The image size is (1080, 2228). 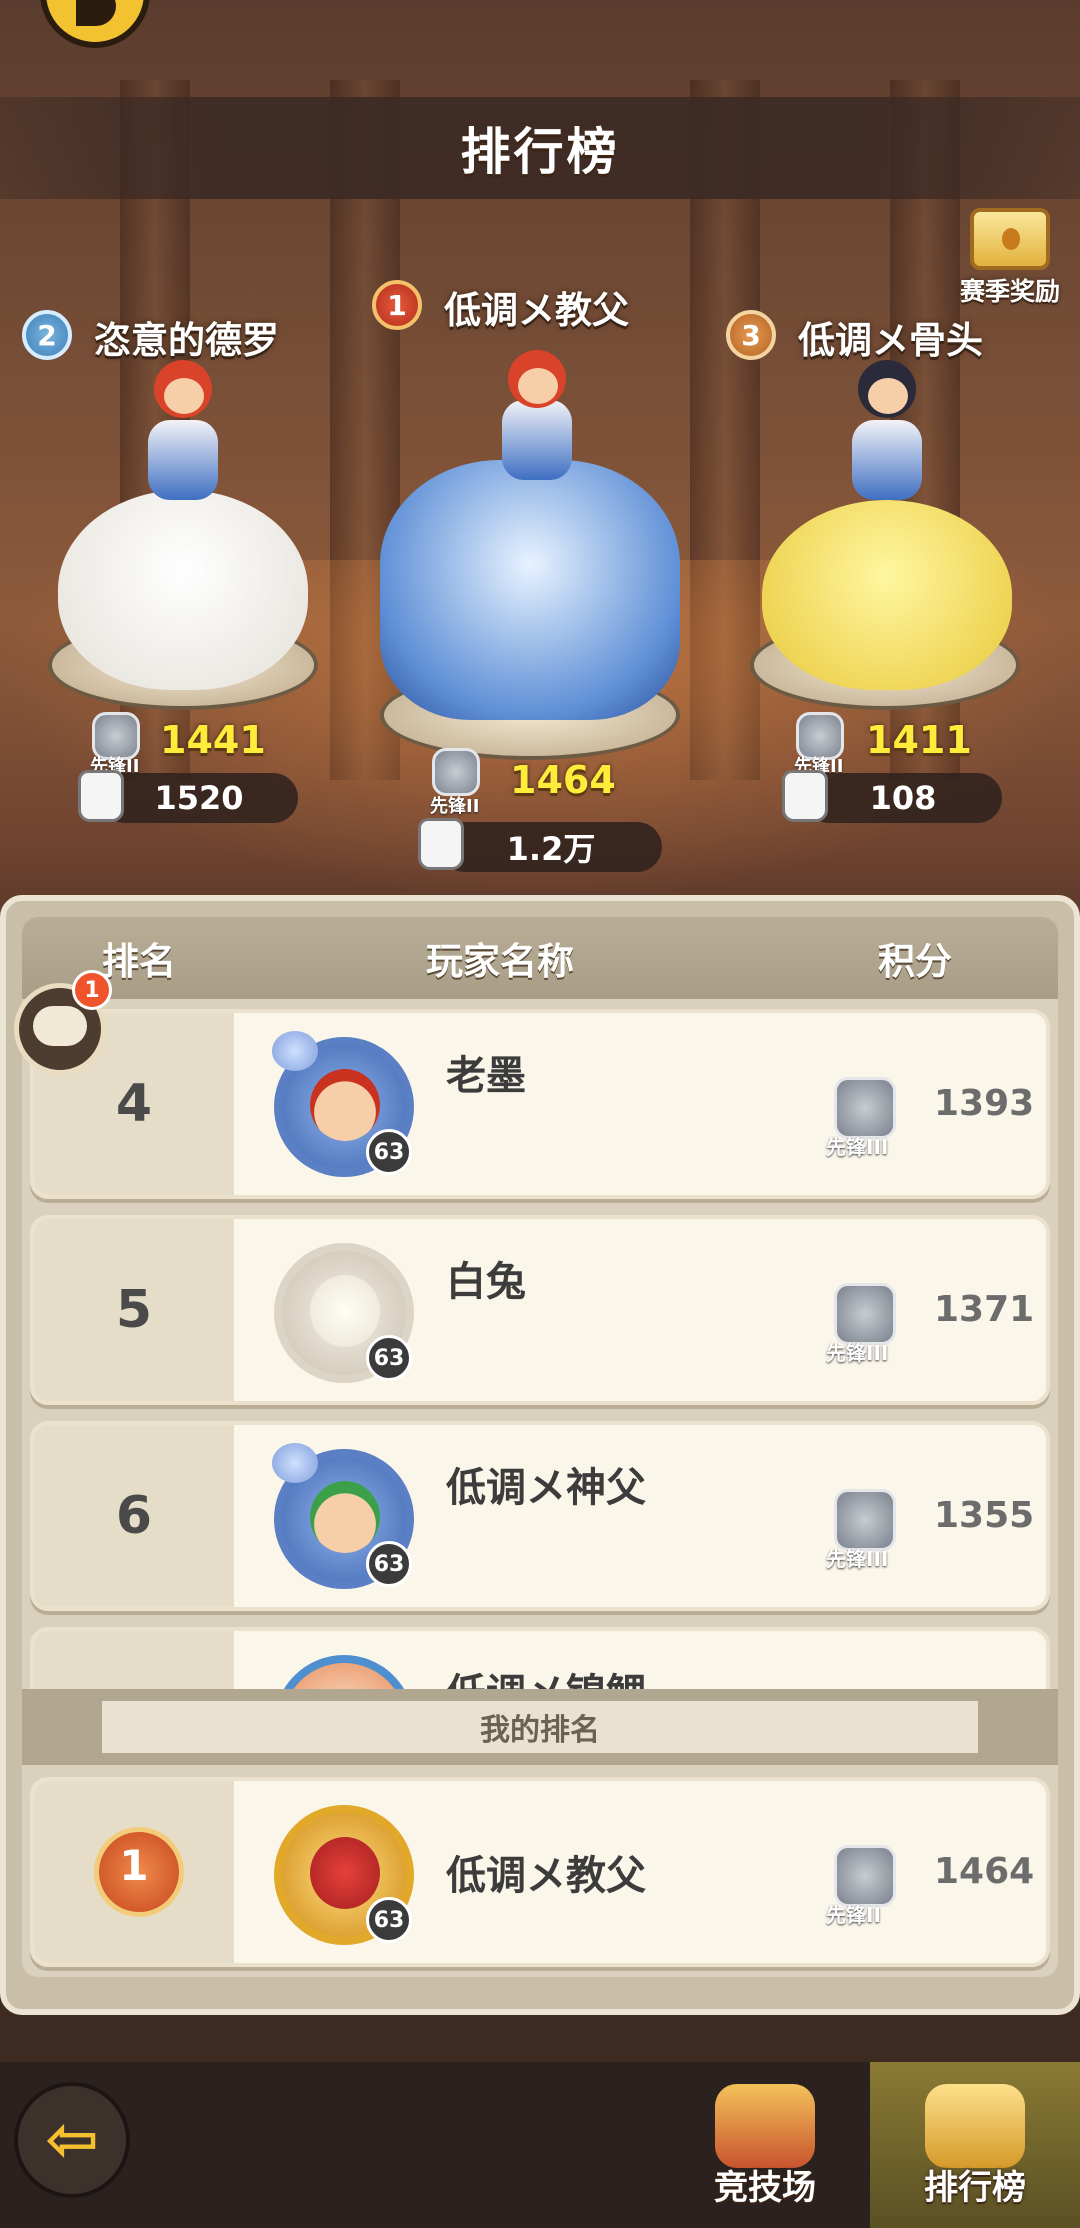 I want to click on rank-3-badge-icon: 3, so click(x=751, y=335).